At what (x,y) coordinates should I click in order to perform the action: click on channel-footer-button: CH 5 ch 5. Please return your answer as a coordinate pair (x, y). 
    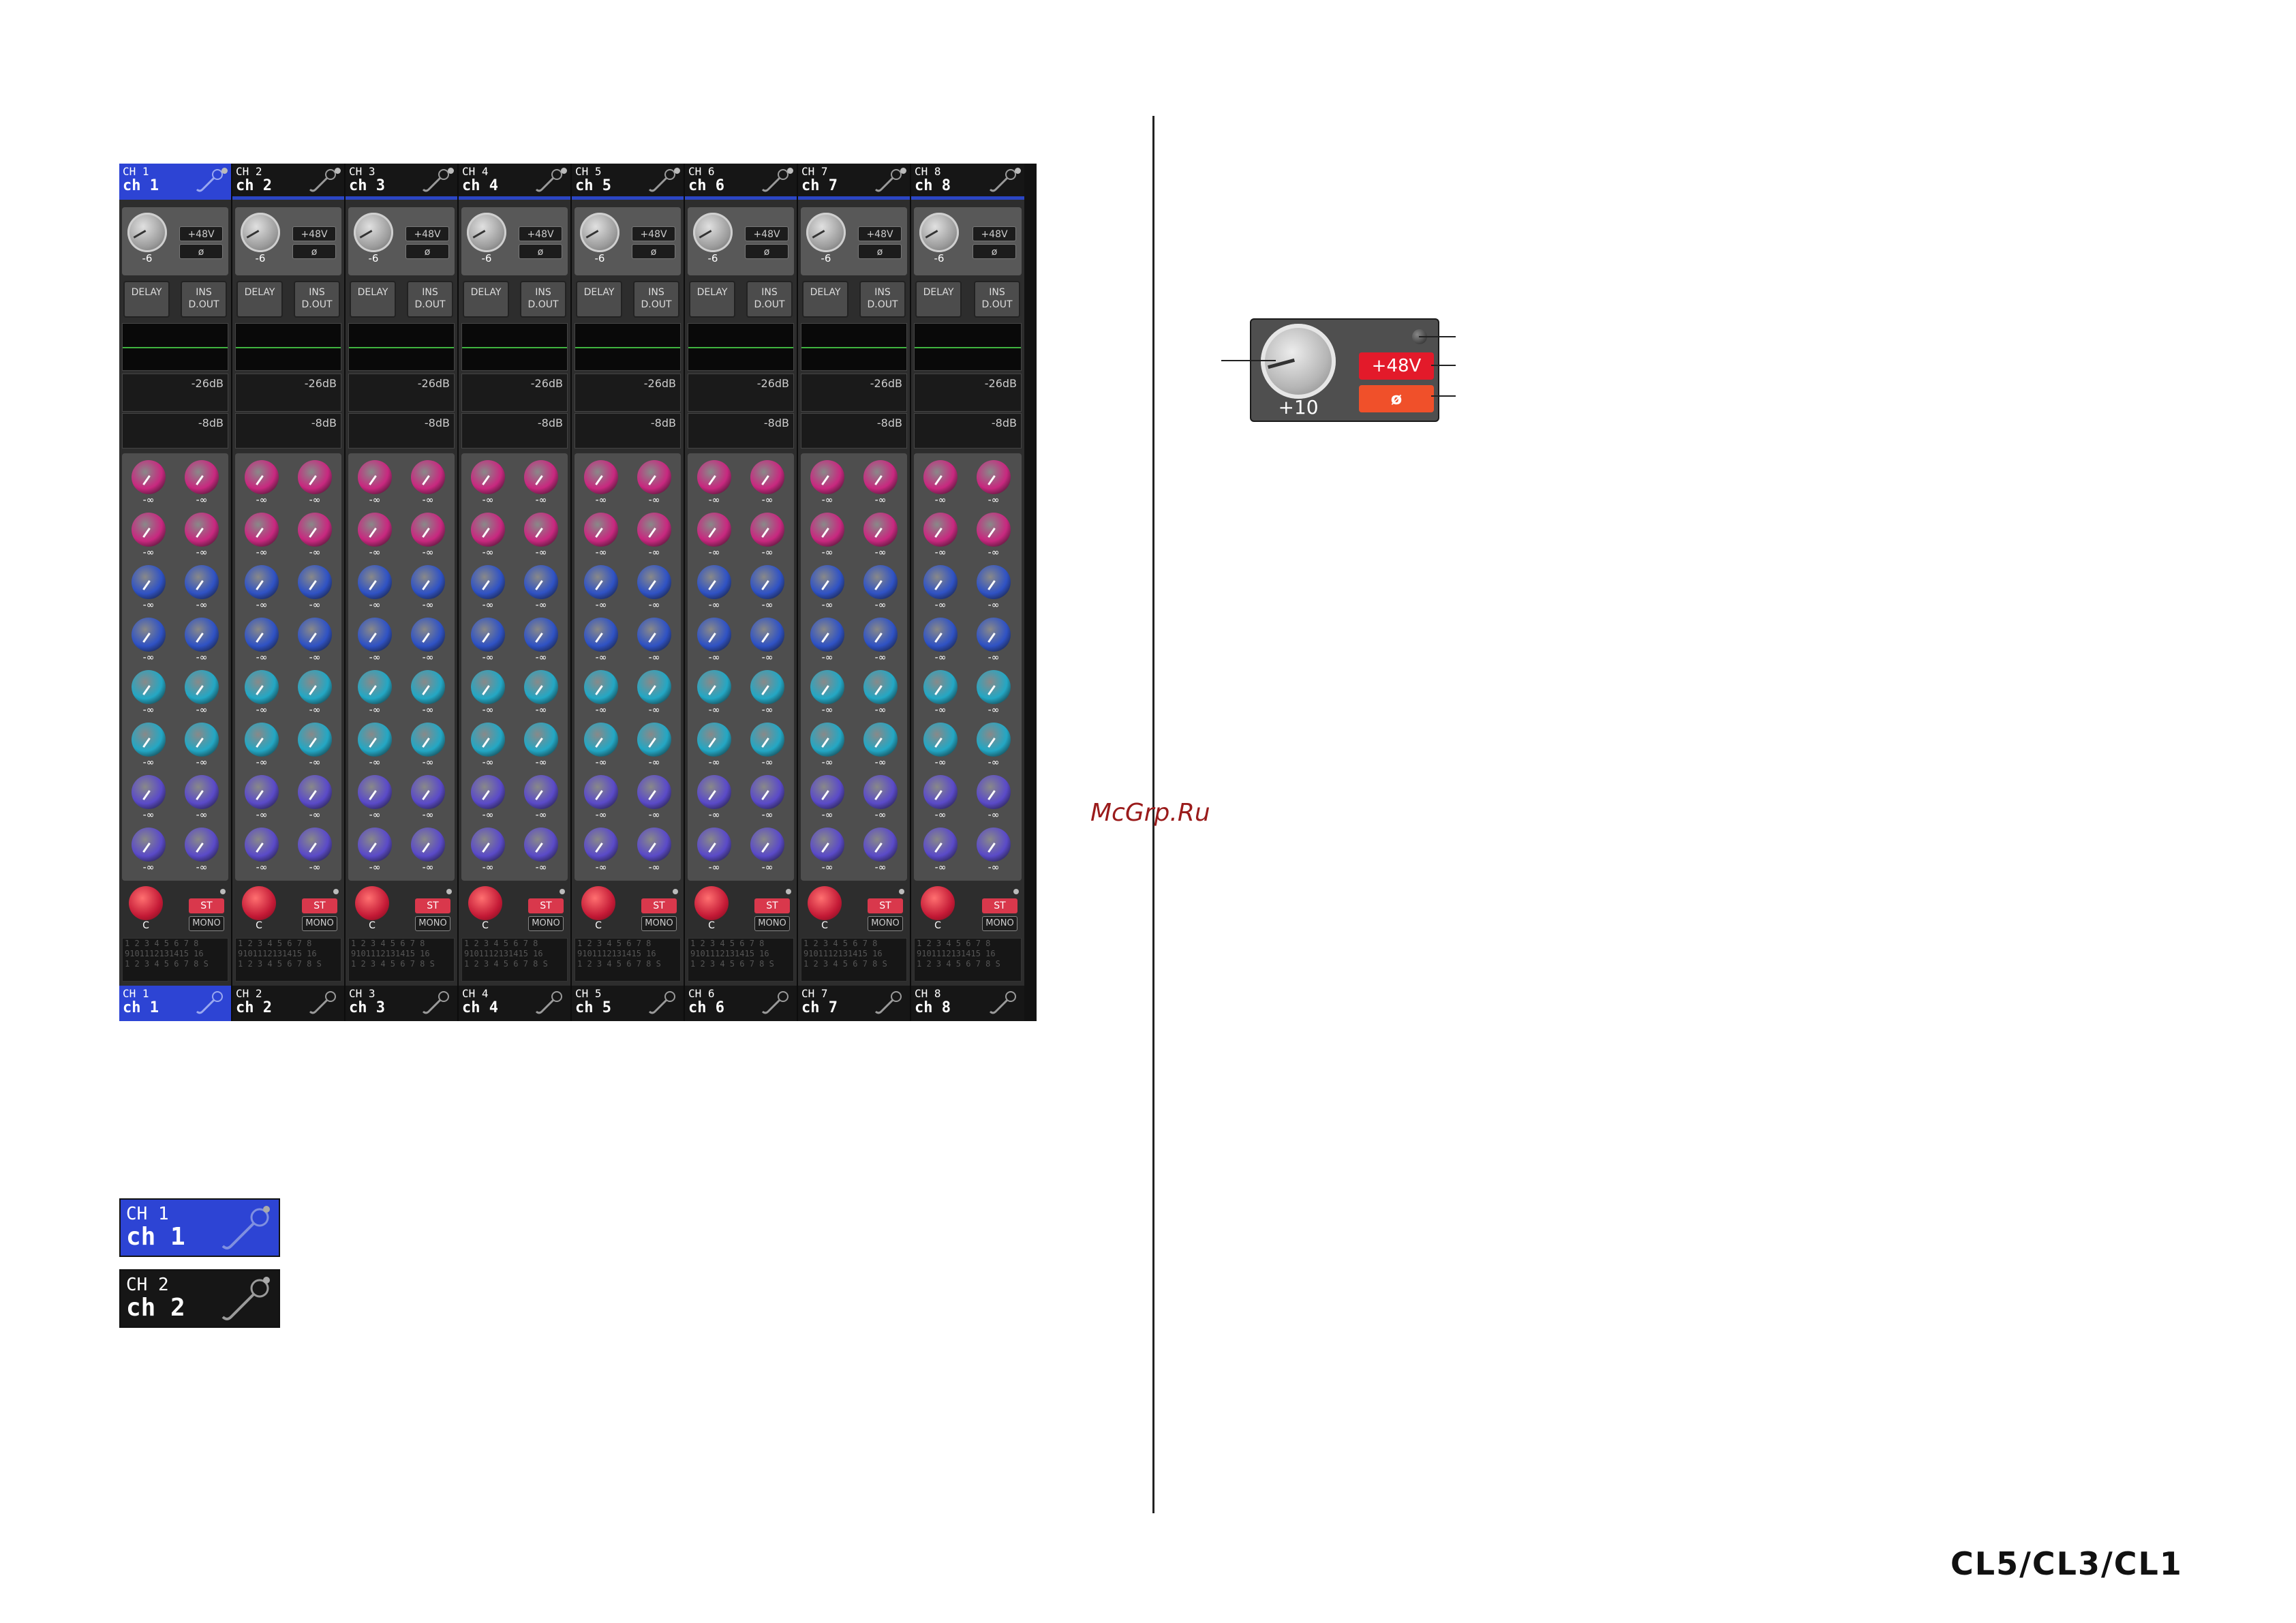
    Looking at the image, I should click on (628, 1004).